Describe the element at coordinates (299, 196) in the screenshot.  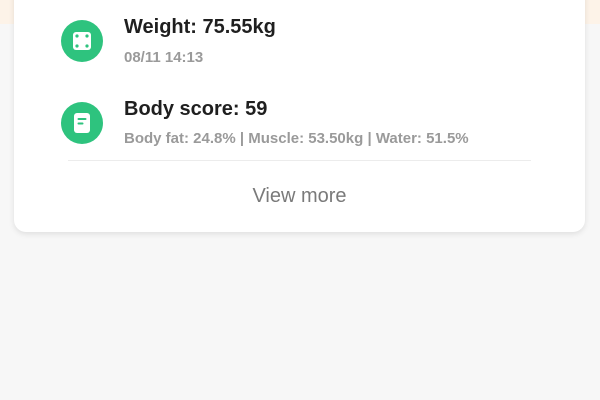
I see `view-more-button: View more` at that location.